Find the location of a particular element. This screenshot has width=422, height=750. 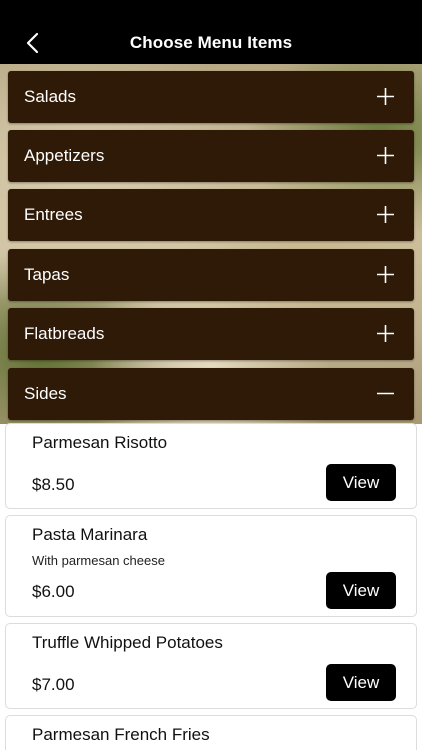

category-label: Entrees is located at coordinates (53, 214).